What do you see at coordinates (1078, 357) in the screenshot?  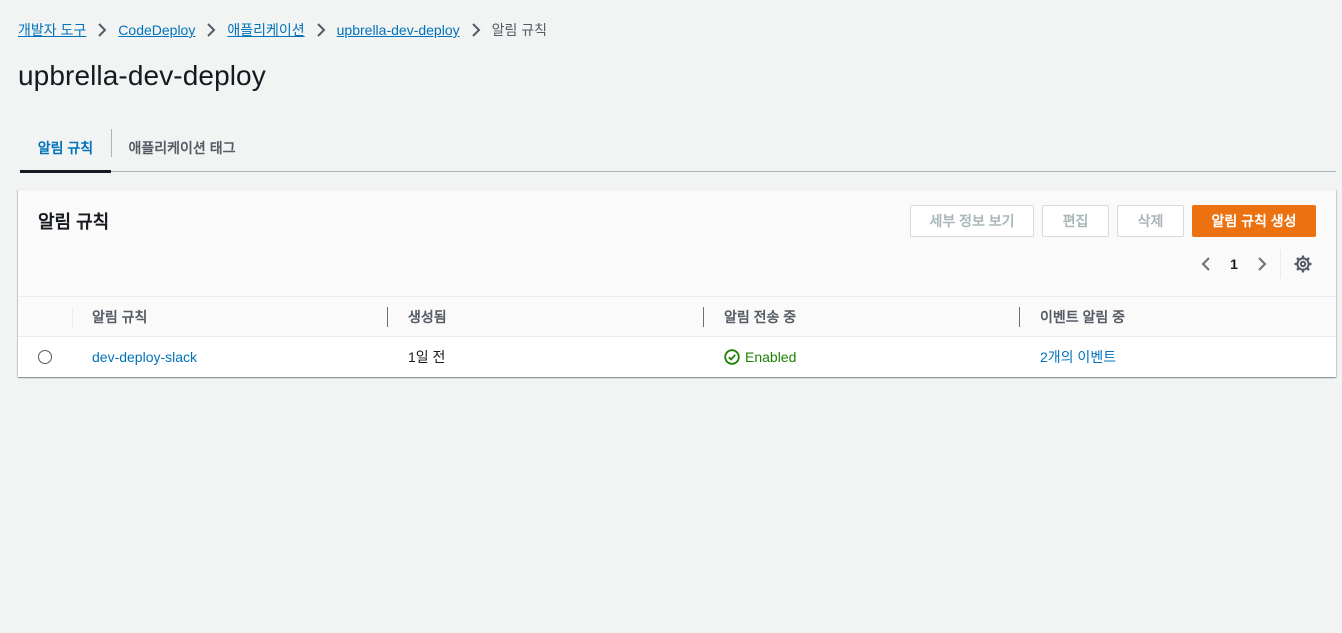 I see `events-link: 2개의 이벤트` at bounding box center [1078, 357].